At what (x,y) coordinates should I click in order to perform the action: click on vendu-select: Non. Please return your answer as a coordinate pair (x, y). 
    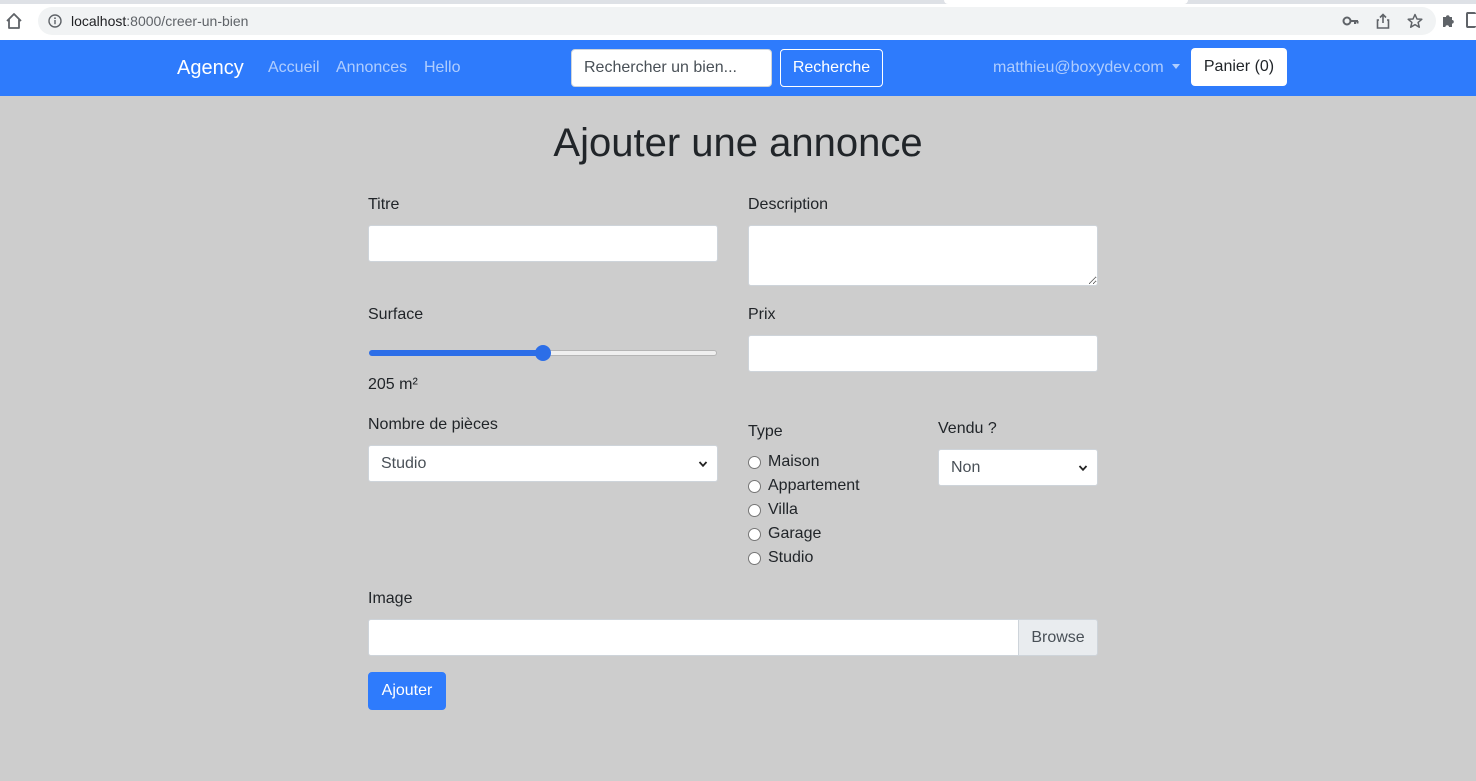
    Looking at the image, I should click on (1018, 467).